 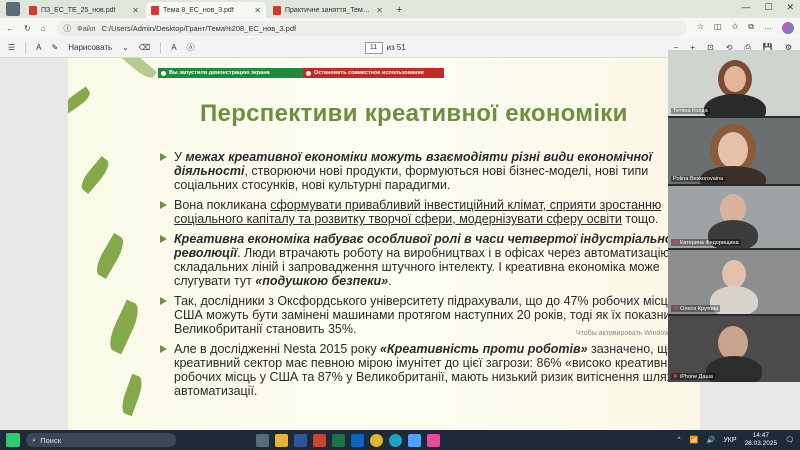 What do you see at coordinates (761, 440) in the screenshot?
I see `clock: 14:47 28.03.2025` at bounding box center [761, 440].